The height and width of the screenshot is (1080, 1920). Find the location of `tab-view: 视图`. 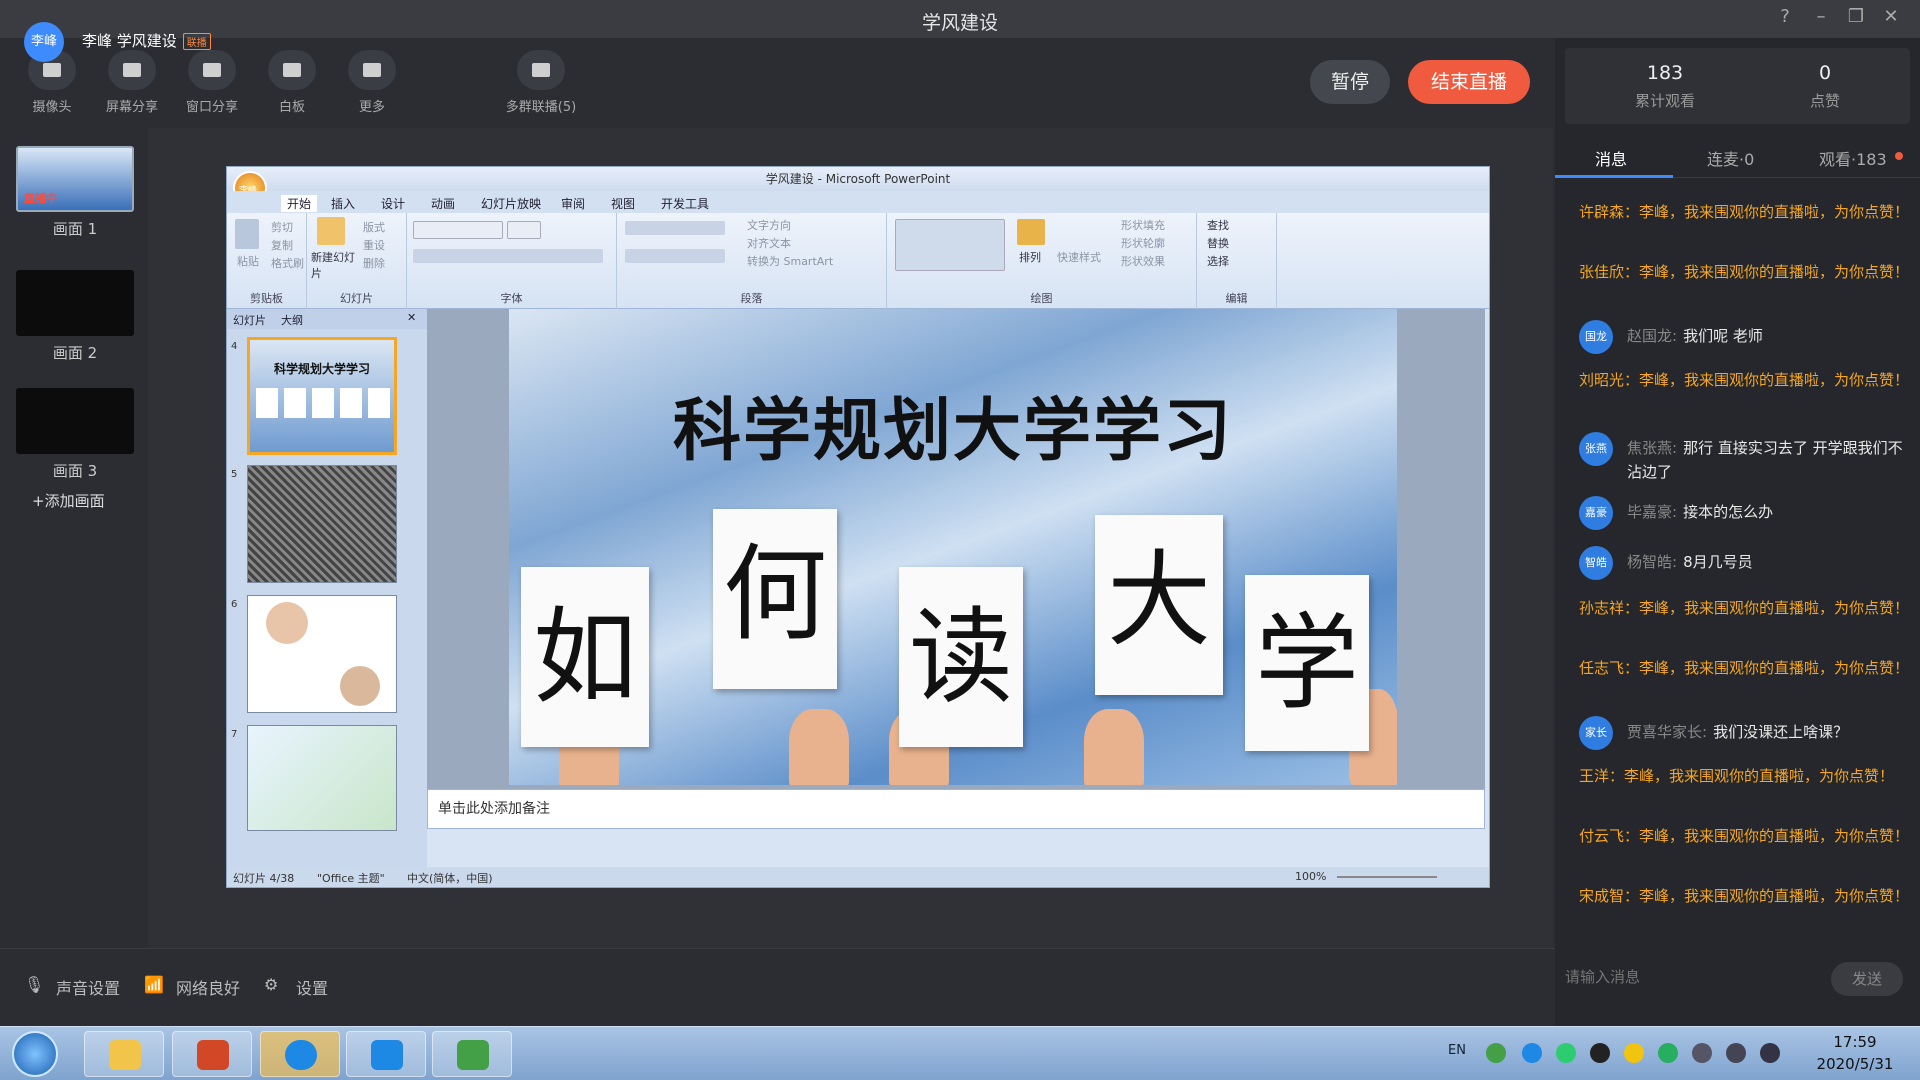

tab-view: 视图 is located at coordinates (623, 203).